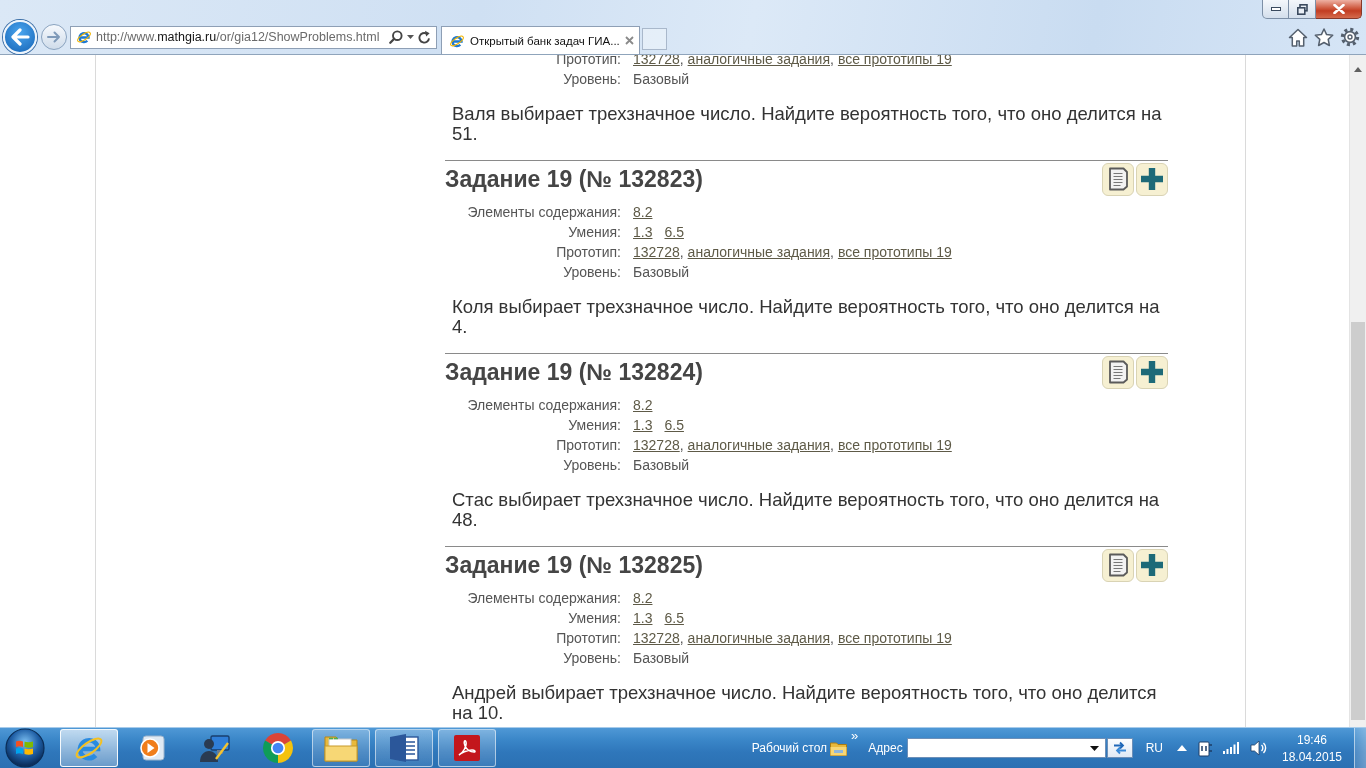  Describe the element at coordinates (1154, 748) in the screenshot. I see `language-indicator: RU` at that location.